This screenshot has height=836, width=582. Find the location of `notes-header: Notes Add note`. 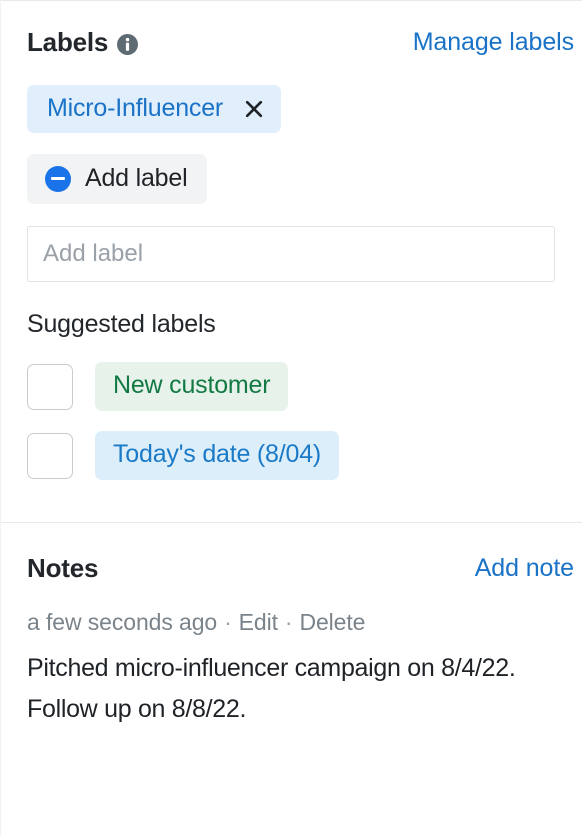

notes-header: Notes Add note is located at coordinates (301, 568).